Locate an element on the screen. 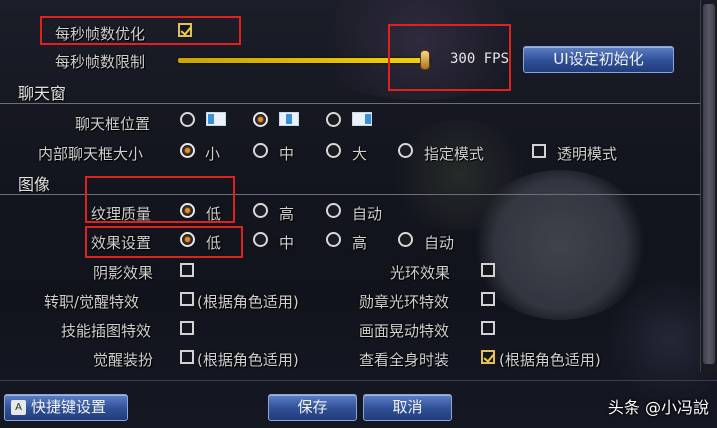  awaken-outfit-label: 觉醒装扮 is located at coordinates (123, 360).